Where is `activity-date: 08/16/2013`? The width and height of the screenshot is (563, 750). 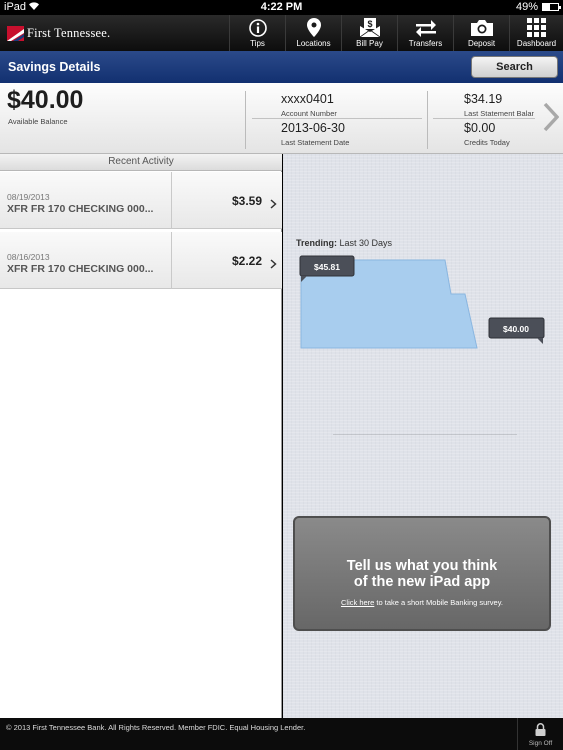
activity-date: 08/16/2013 is located at coordinates (28, 257).